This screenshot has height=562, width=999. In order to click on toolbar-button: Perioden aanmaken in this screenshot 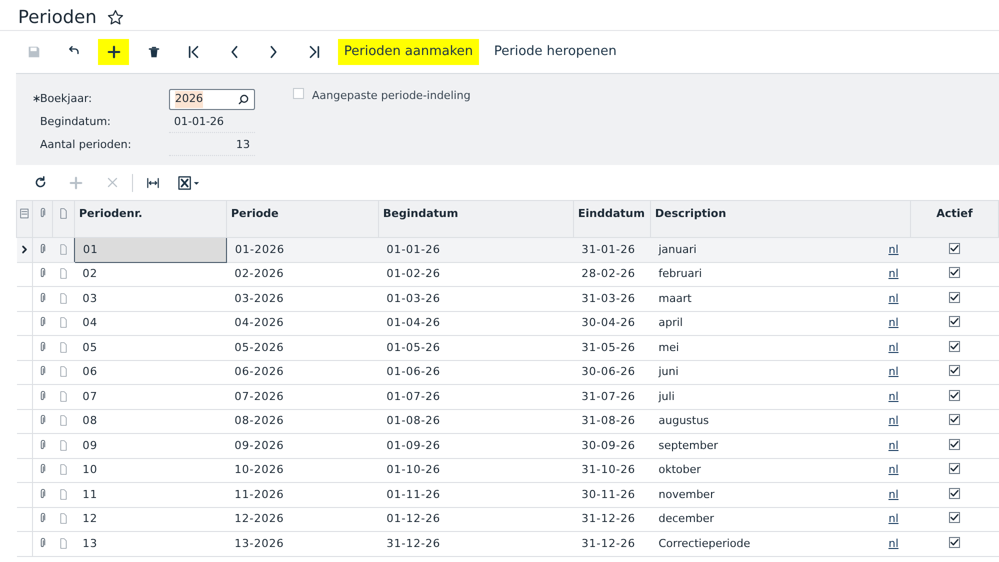, I will do `click(409, 52)`.